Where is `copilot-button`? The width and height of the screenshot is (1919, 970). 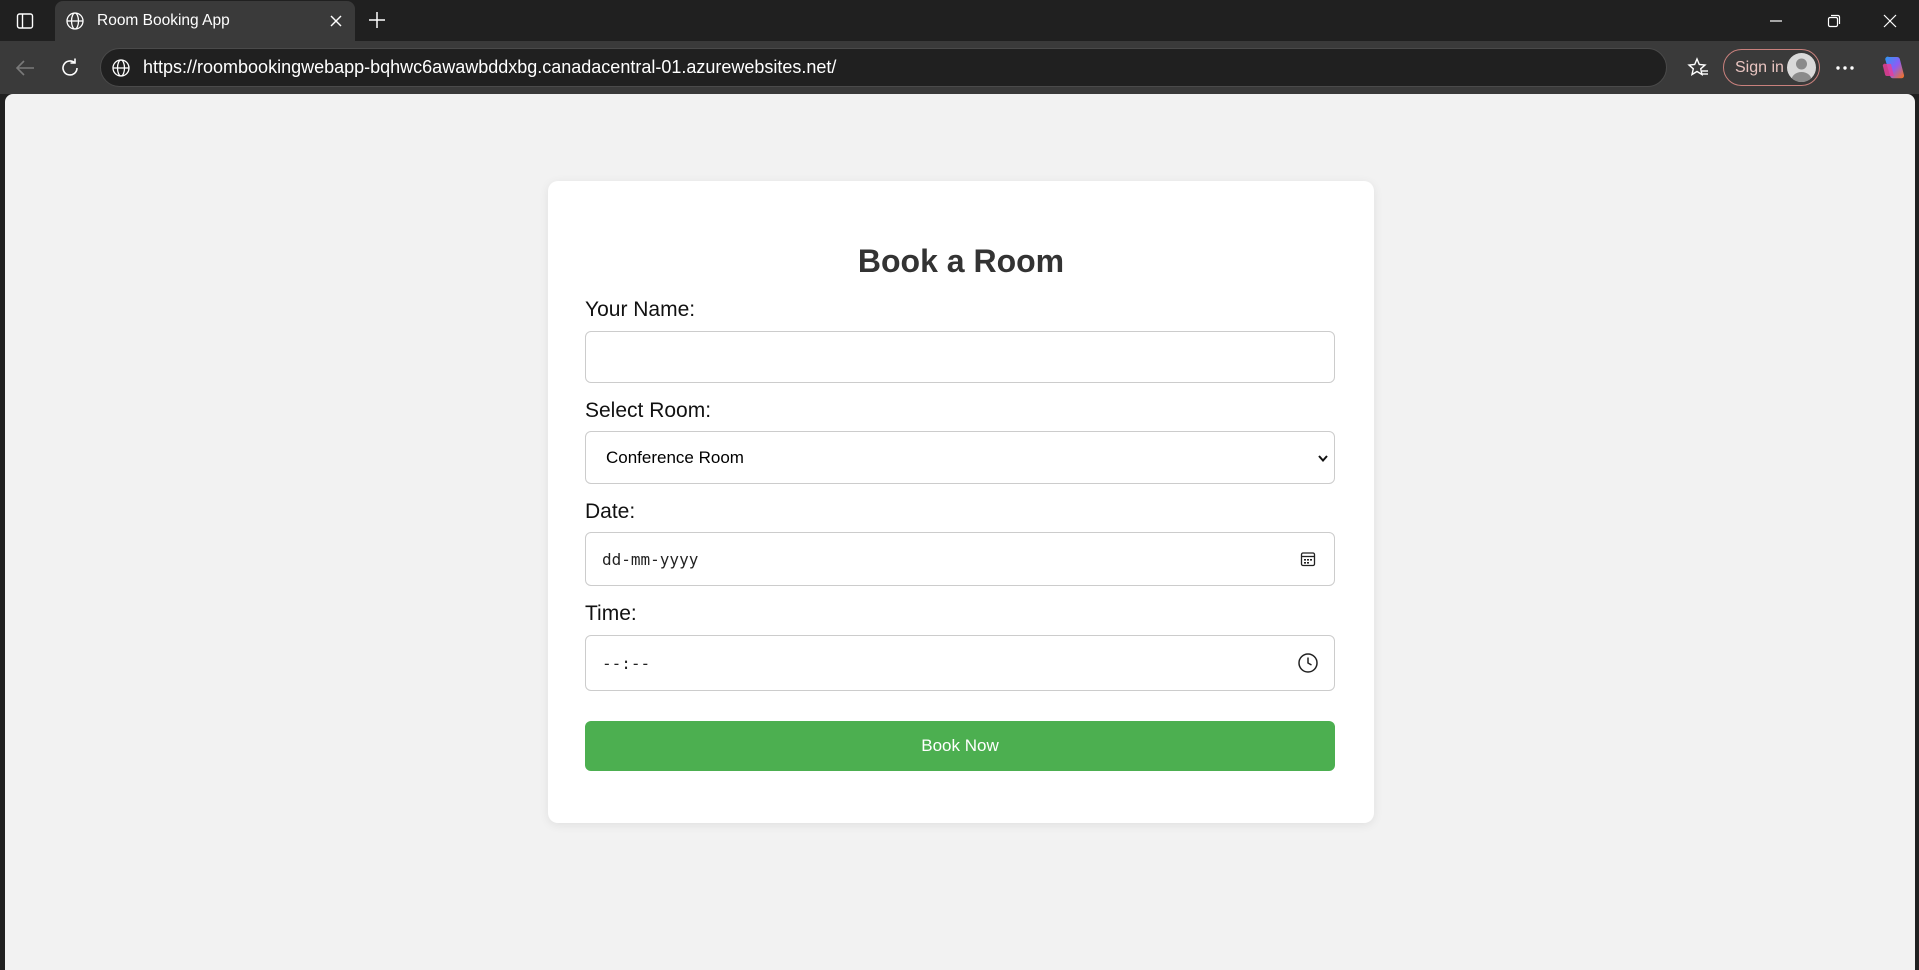 copilot-button is located at coordinates (1894, 68).